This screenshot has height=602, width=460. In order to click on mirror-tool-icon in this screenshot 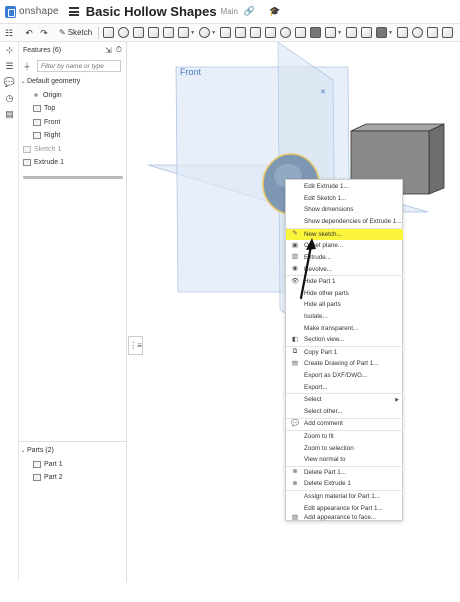, I will do `click(367, 32)`.